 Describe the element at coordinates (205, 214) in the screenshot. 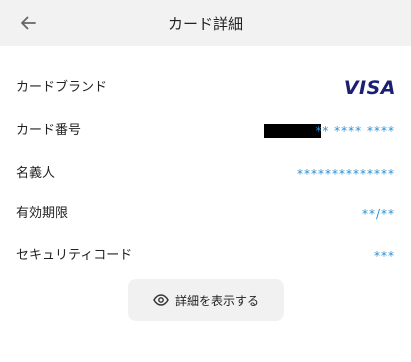

I see `row-expiry: 有効期限 **/**` at that location.